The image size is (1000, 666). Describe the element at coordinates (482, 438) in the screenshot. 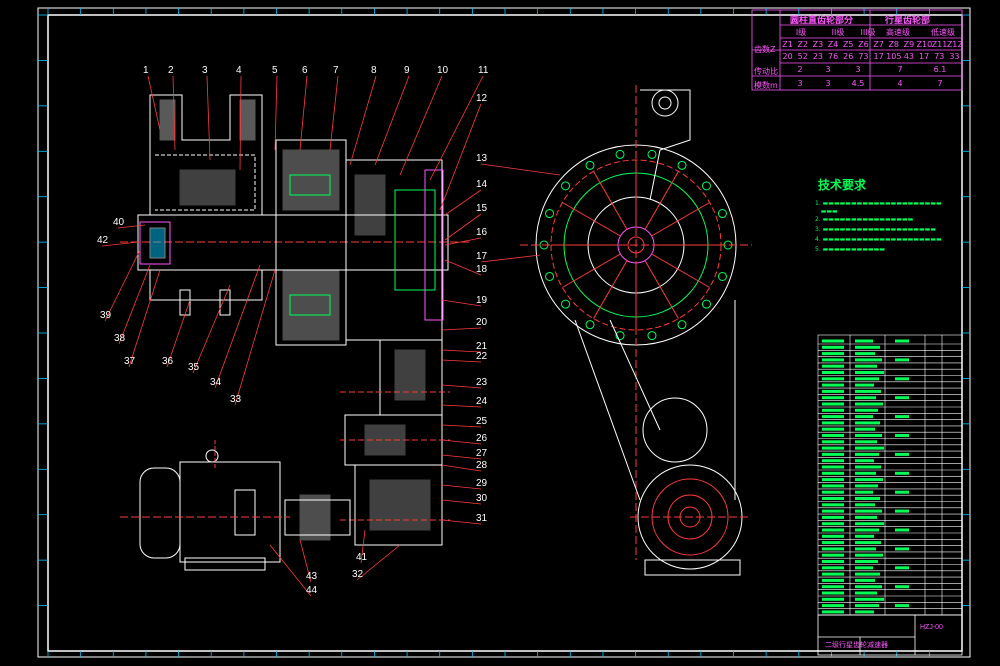

I see `part-label-26: 26` at that location.